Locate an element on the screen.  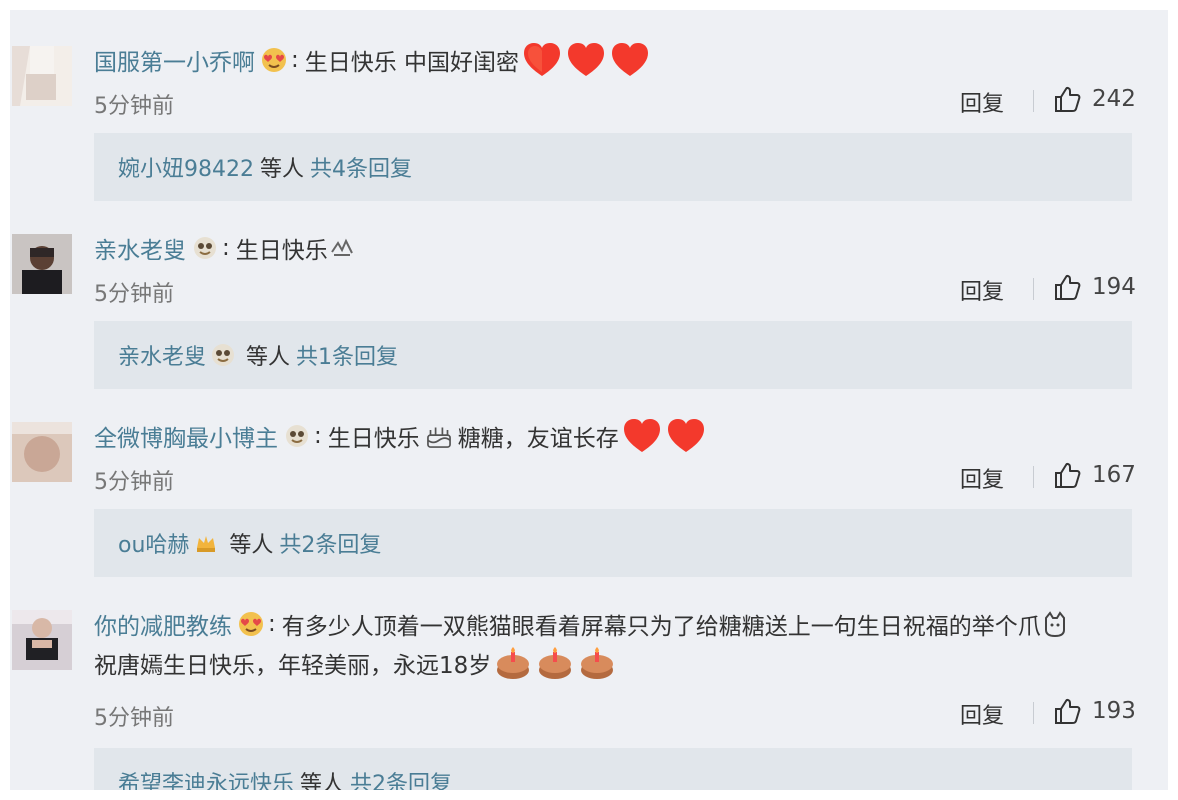
like-count: 193 is located at coordinates (1114, 711).